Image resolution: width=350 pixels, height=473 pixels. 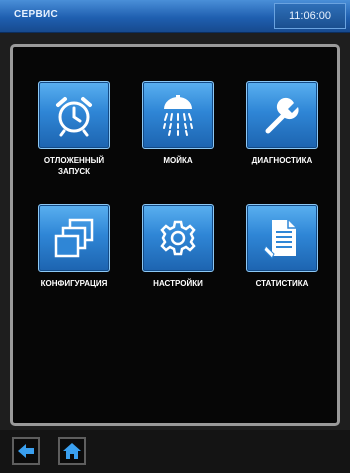 What do you see at coordinates (178, 160) in the screenshot?
I see `wash-label: МОЙКА` at bounding box center [178, 160].